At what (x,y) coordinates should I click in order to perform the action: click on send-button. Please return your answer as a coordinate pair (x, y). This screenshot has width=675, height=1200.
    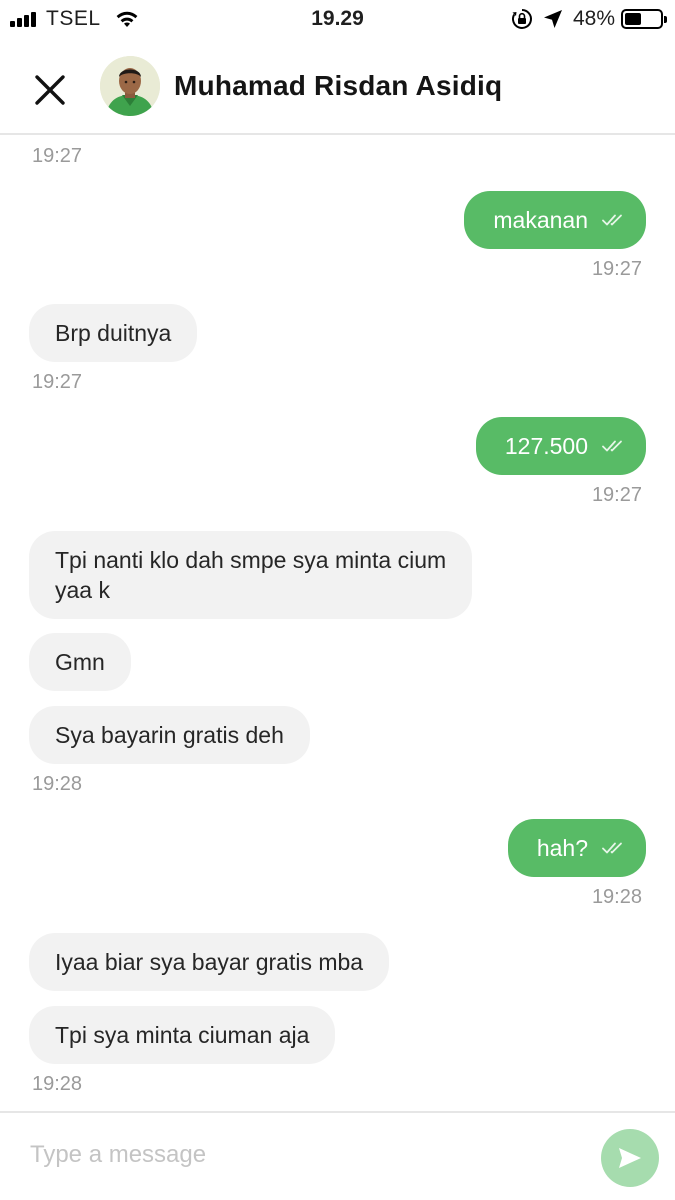
    Looking at the image, I should click on (630, 1158).